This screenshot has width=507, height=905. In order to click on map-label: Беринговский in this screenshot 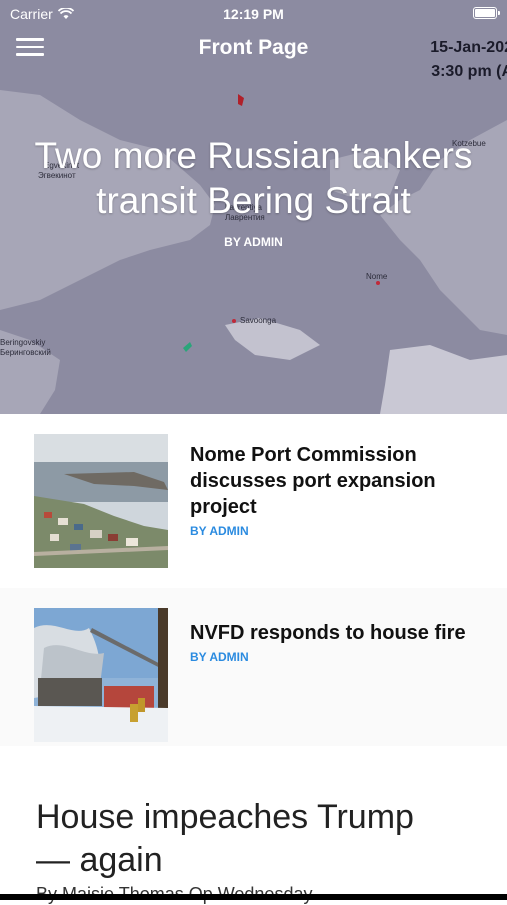, I will do `click(25, 352)`.